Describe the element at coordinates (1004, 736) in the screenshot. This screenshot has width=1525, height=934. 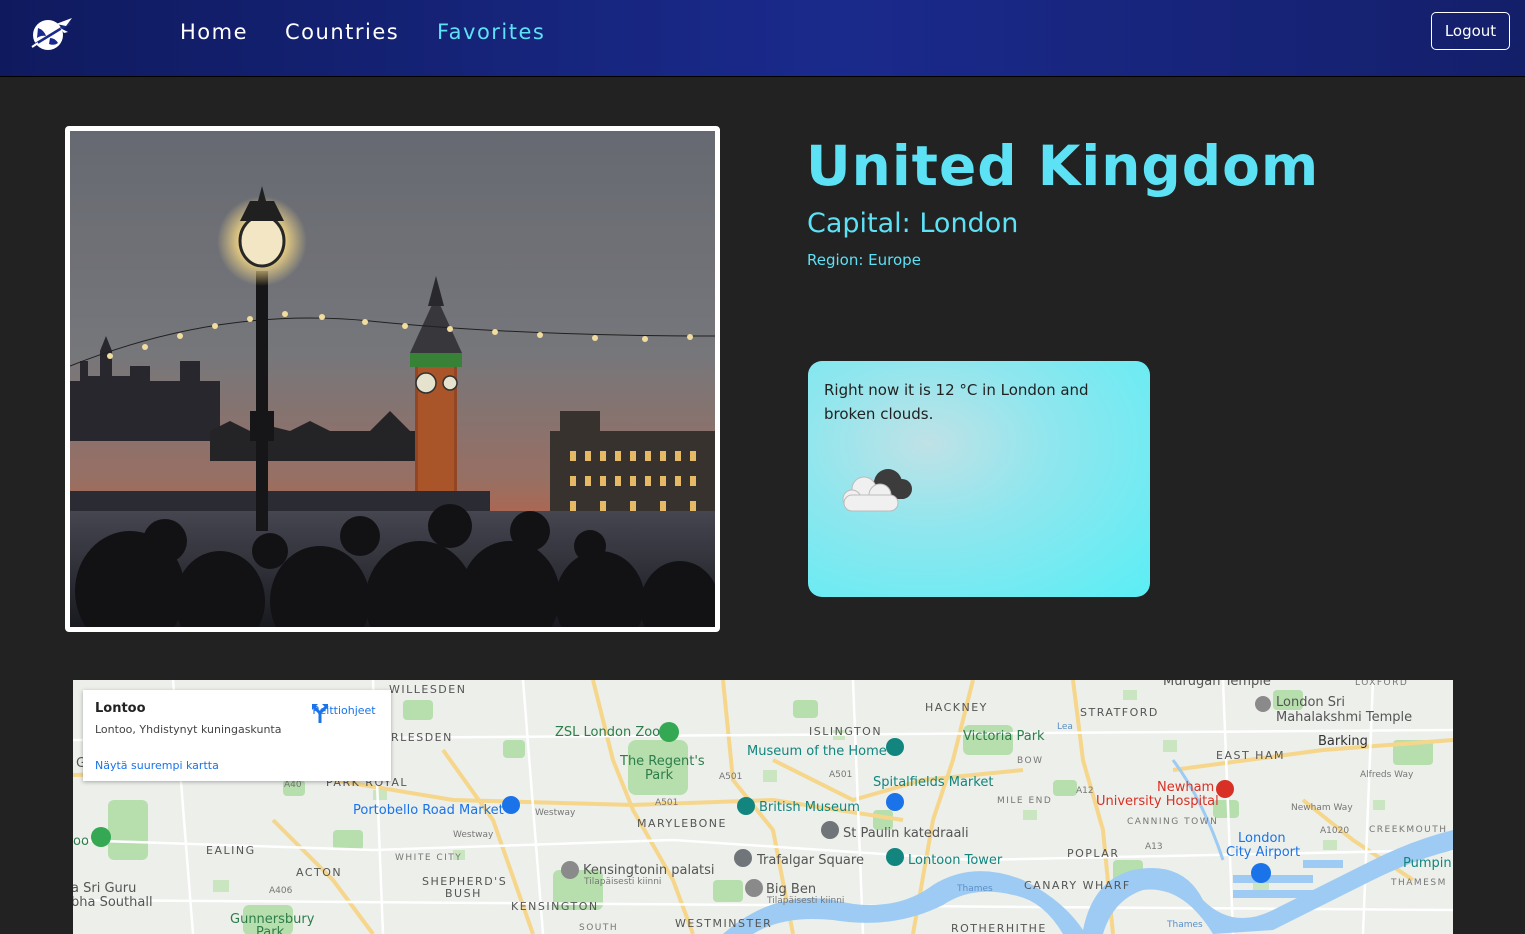
I see `map-label: Victoria Park` at that location.